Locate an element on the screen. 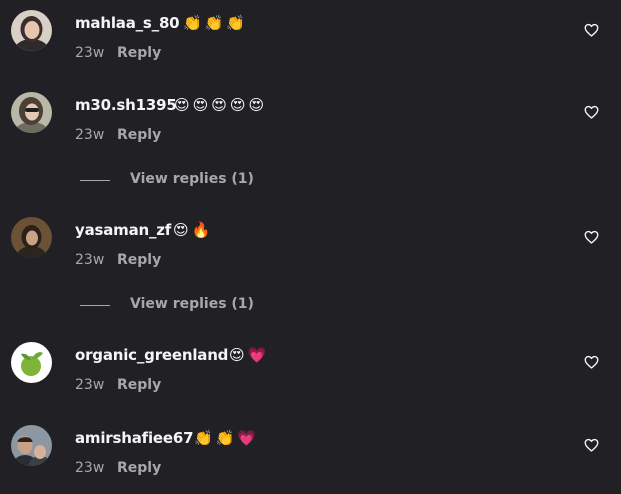 The width and height of the screenshot is (621, 494). comment-text: 😍🔥 is located at coordinates (193, 230).